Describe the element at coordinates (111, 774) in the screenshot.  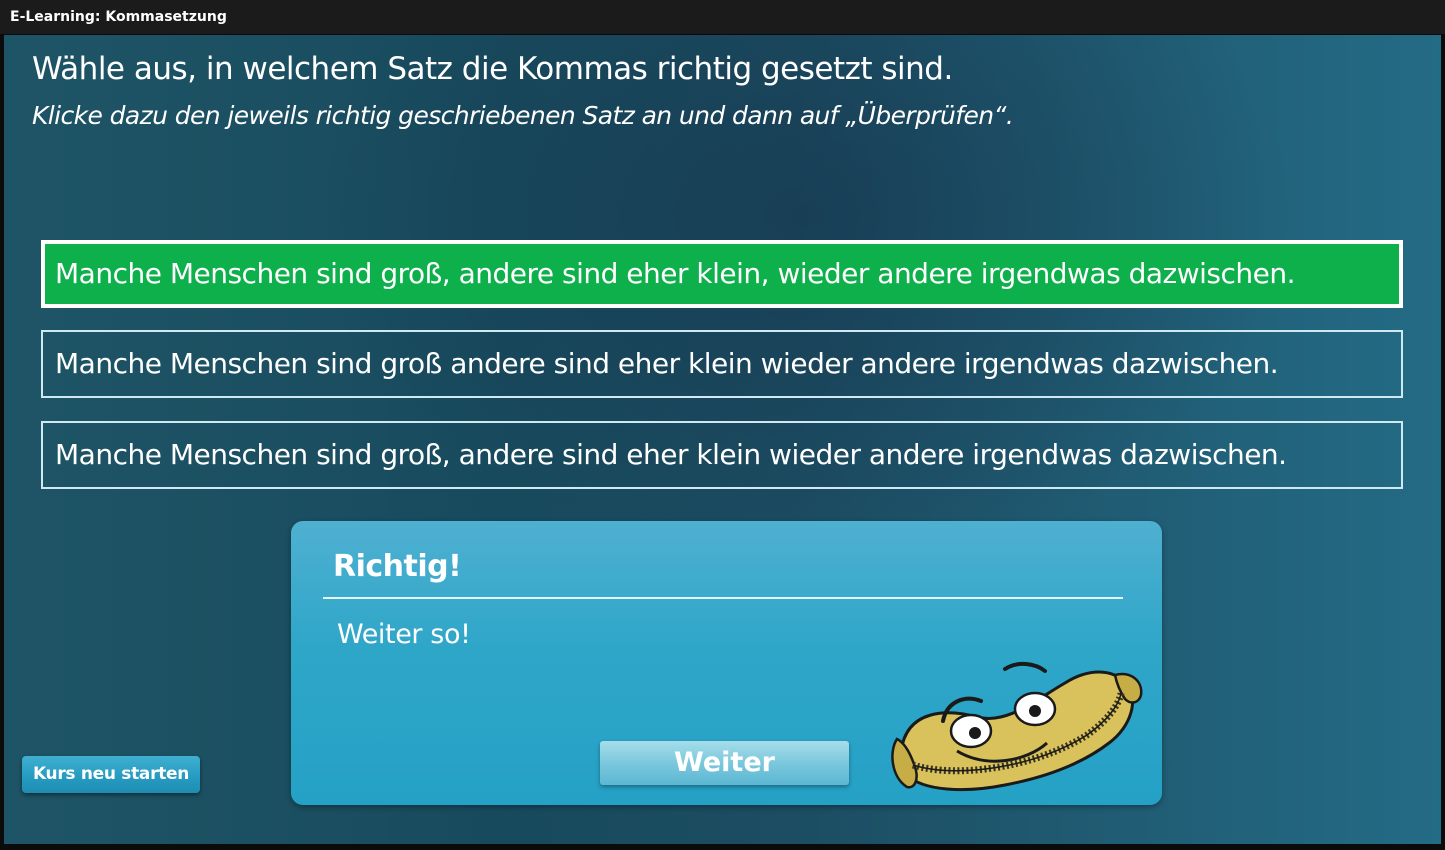
I see `restart-course-button: Kurs neu starten` at that location.